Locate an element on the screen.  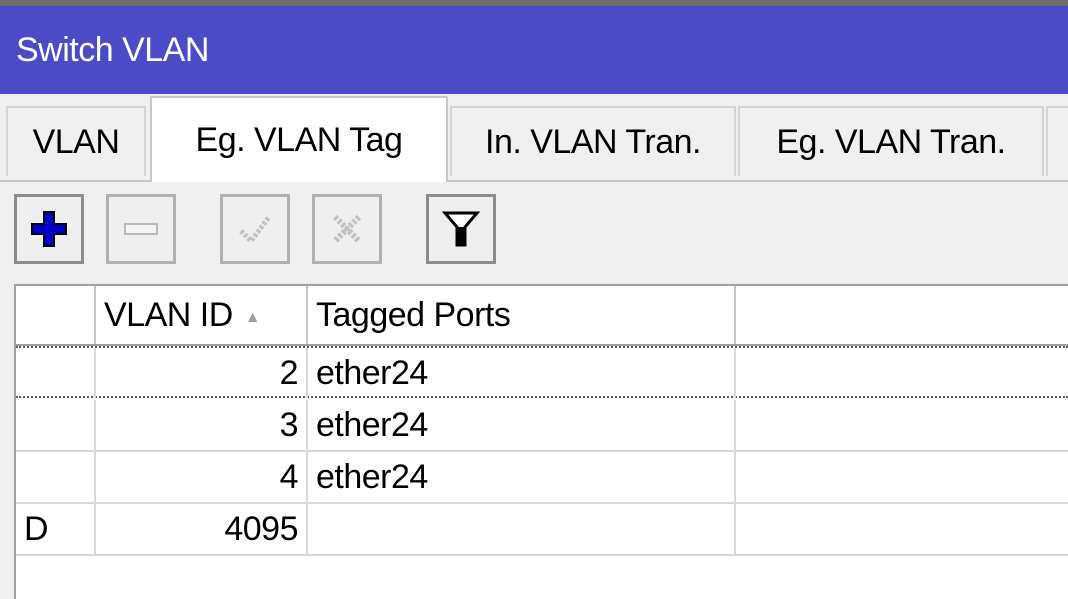
sort-ascending-icon: ▲ is located at coordinates (252, 317).